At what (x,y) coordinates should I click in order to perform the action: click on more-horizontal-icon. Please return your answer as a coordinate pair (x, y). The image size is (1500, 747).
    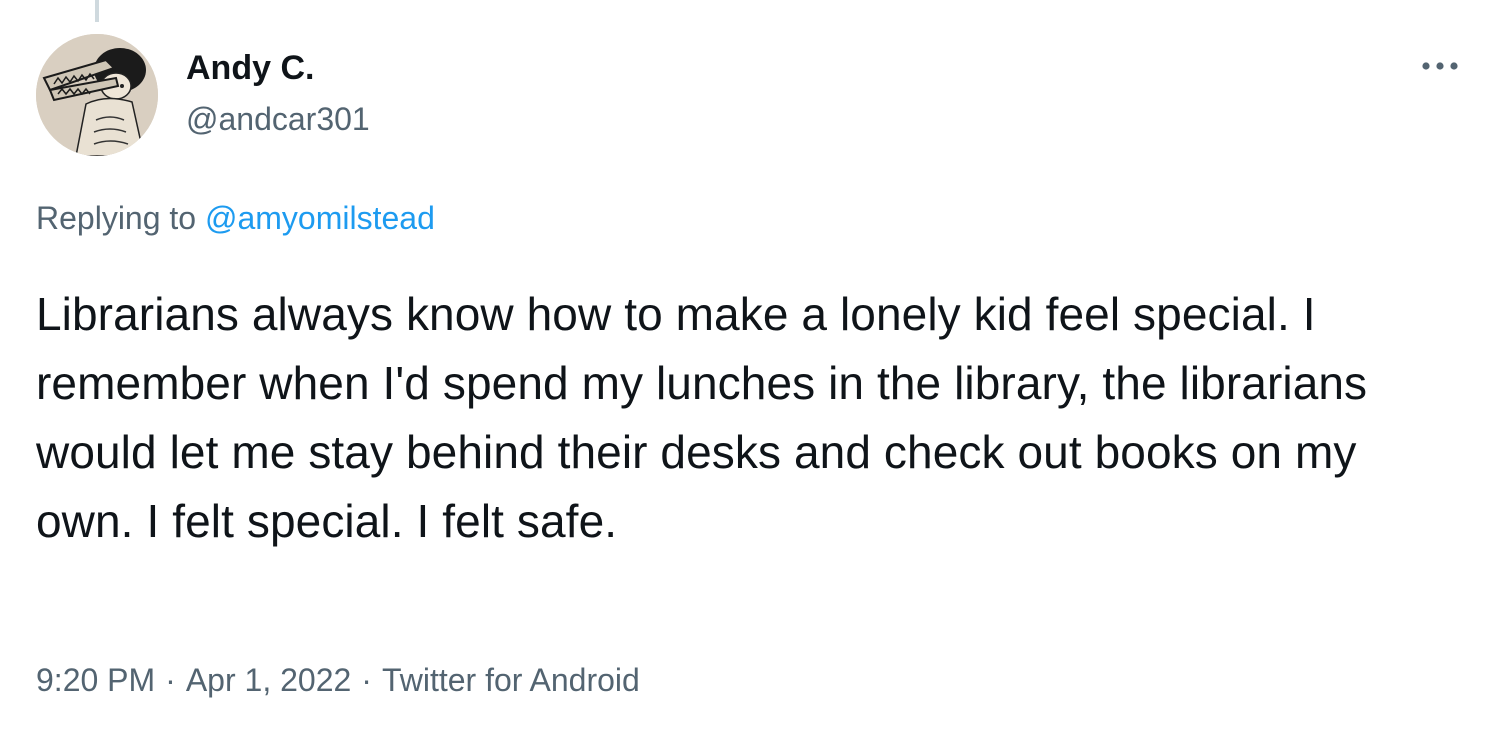
    Looking at the image, I should click on (1440, 66).